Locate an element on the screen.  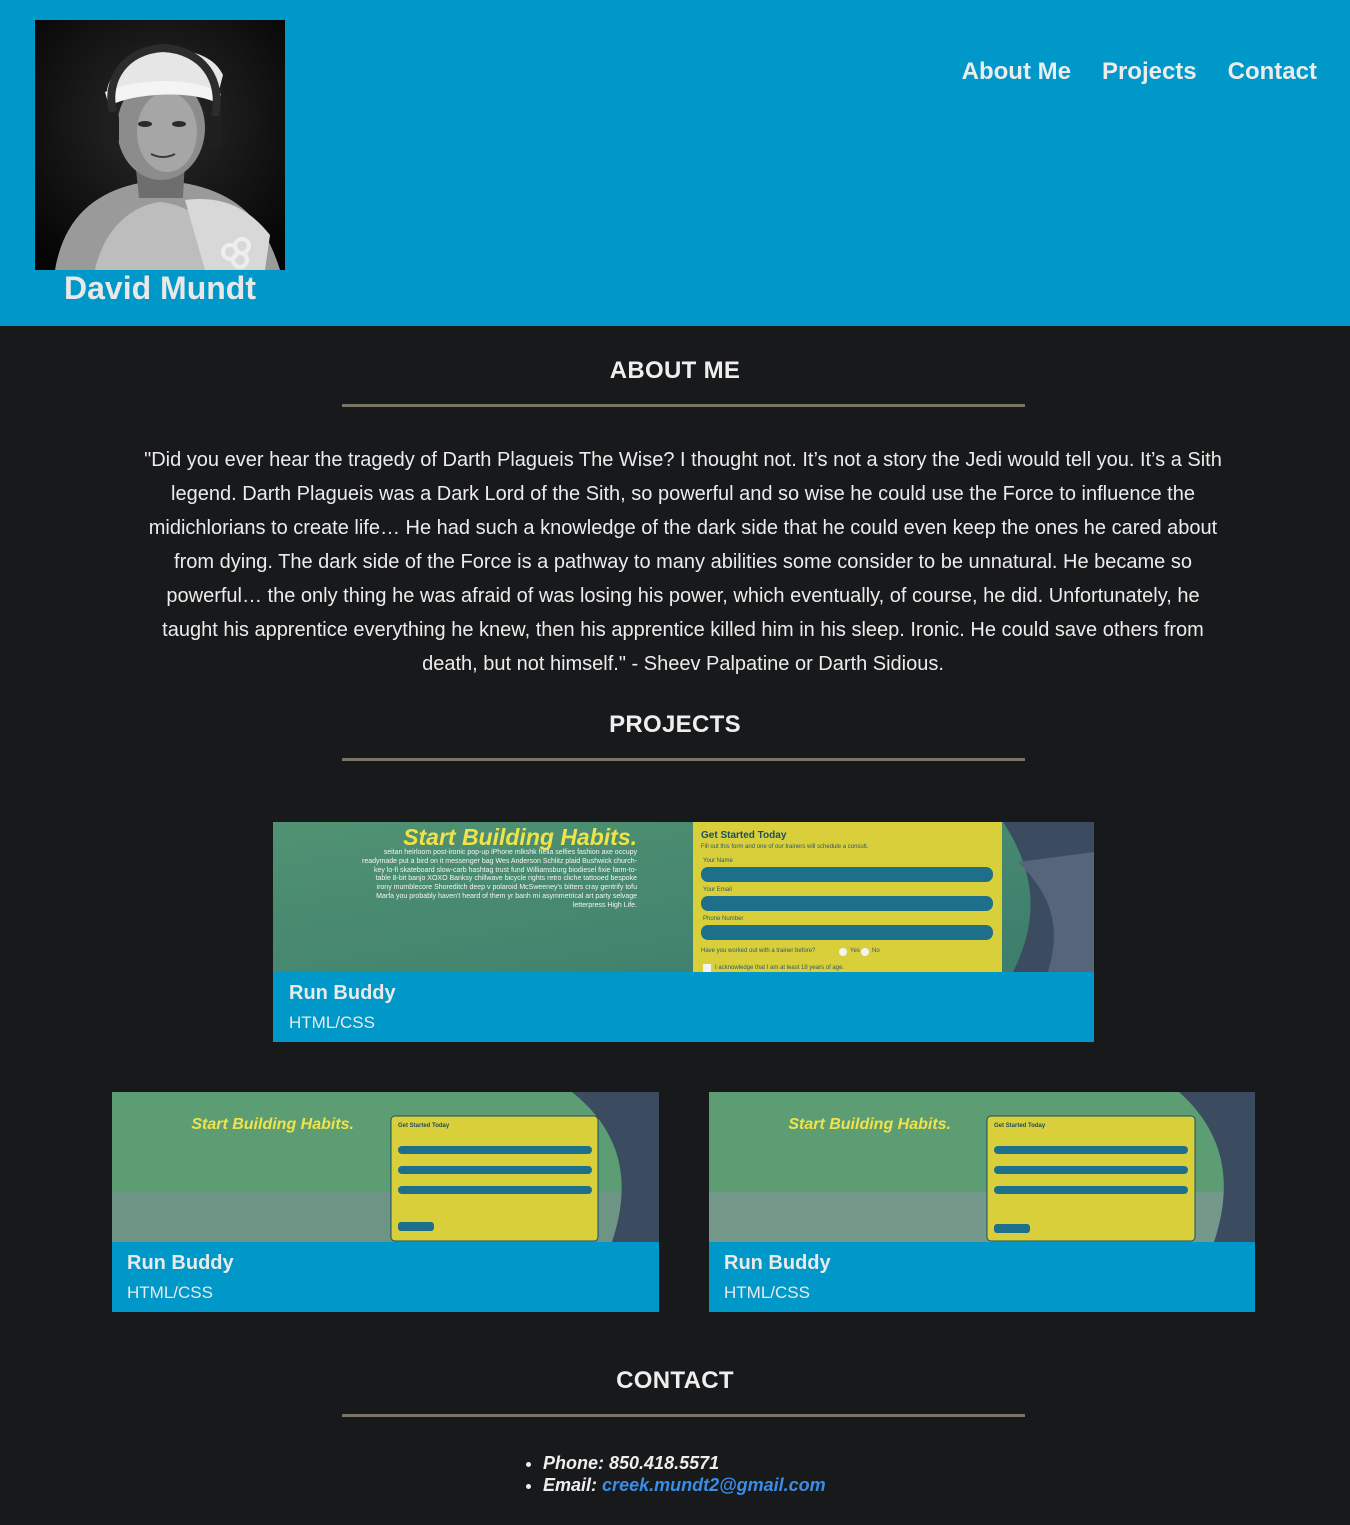
contact-phone: Phone: 850.418.5571 is located at coordinates (684, 1463).